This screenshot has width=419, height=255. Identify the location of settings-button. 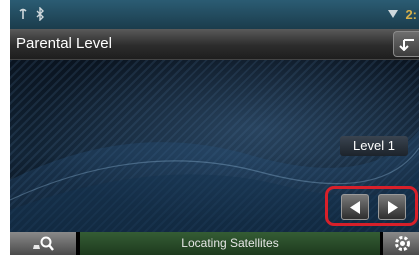
(401, 243).